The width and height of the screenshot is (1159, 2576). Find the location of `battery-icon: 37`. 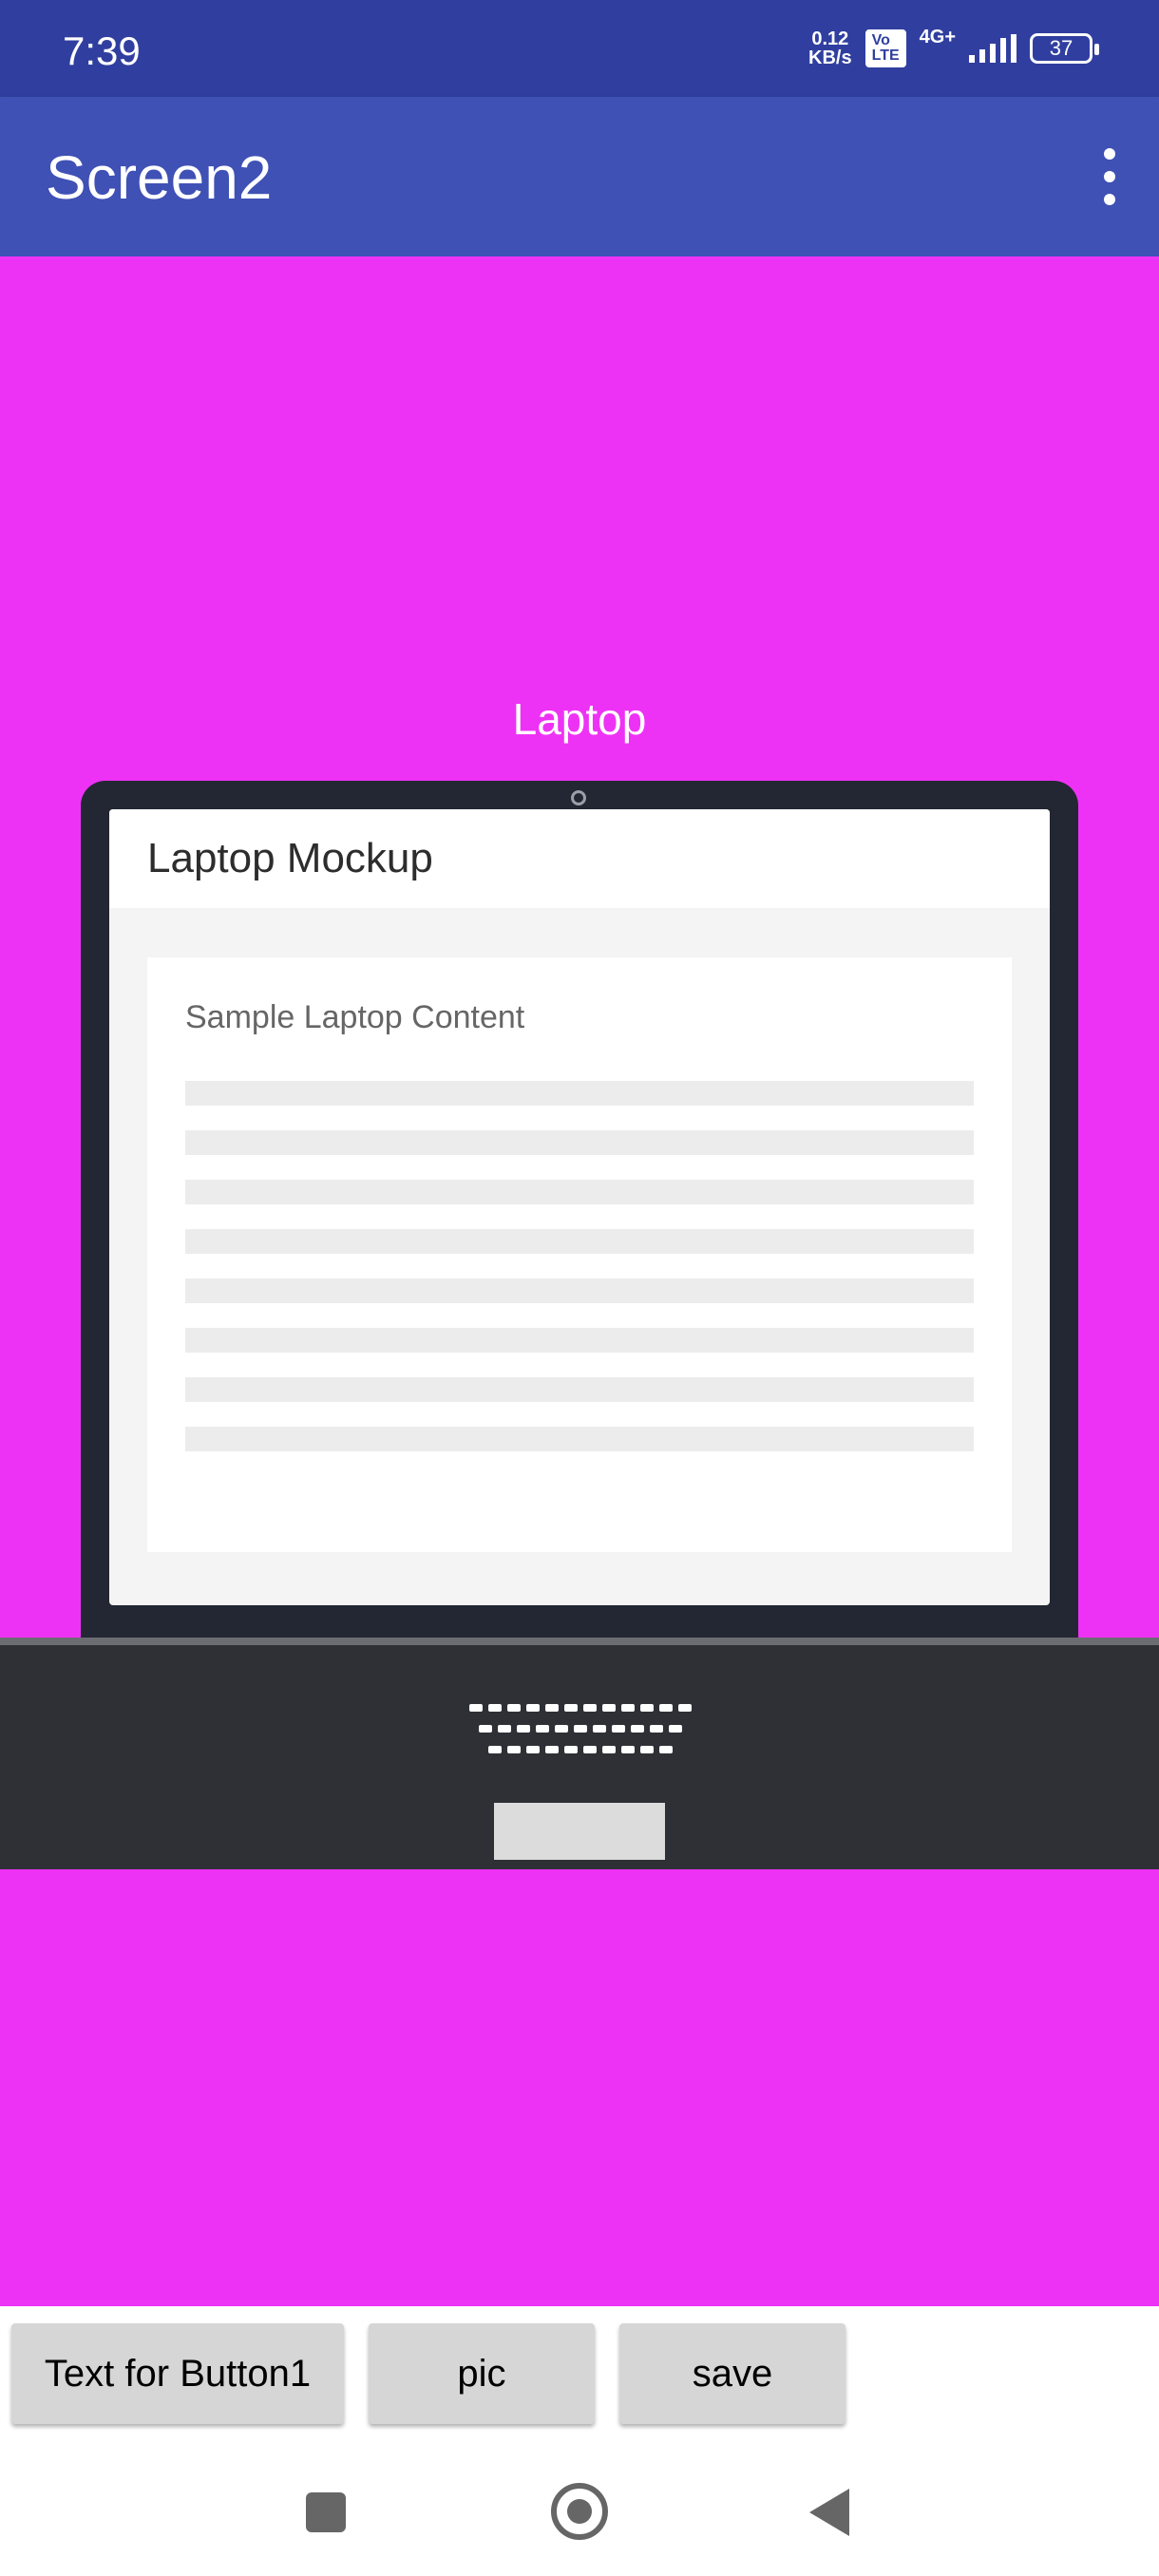

battery-icon: 37 is located at coordinates (1064, 48).